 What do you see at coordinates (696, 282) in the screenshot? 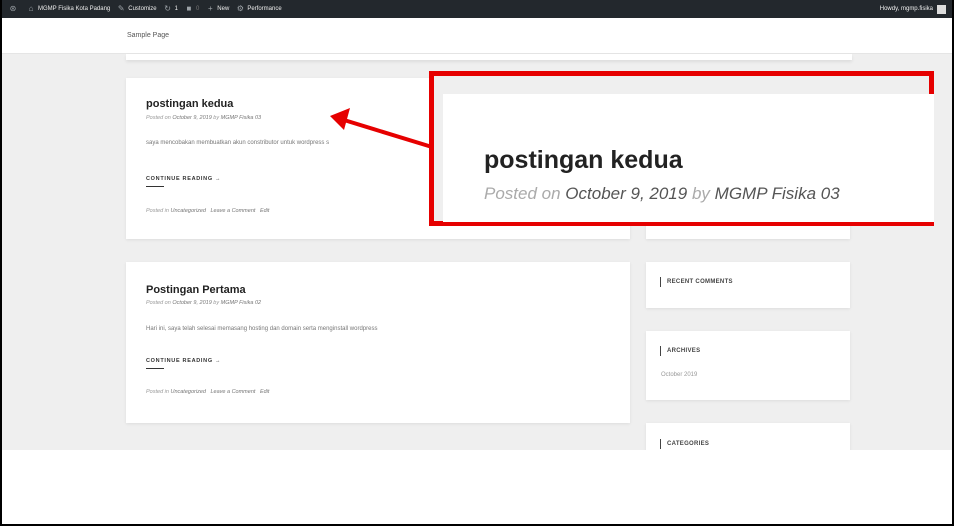
I see `widget-title: RECENT COMMENTS` at bounding box center [696, 282].